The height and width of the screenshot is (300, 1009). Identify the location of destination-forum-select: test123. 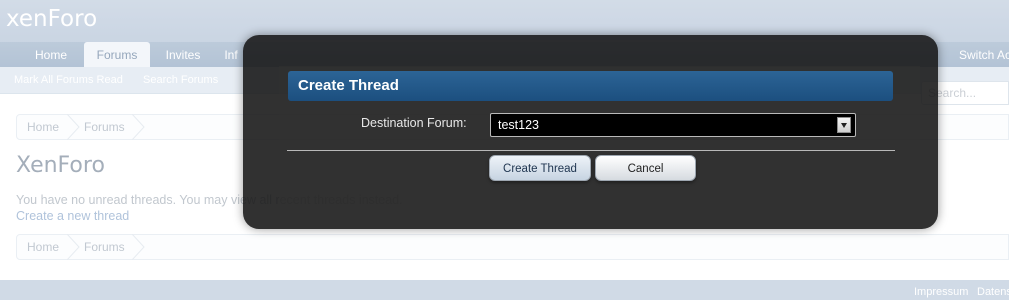
(673, 125).